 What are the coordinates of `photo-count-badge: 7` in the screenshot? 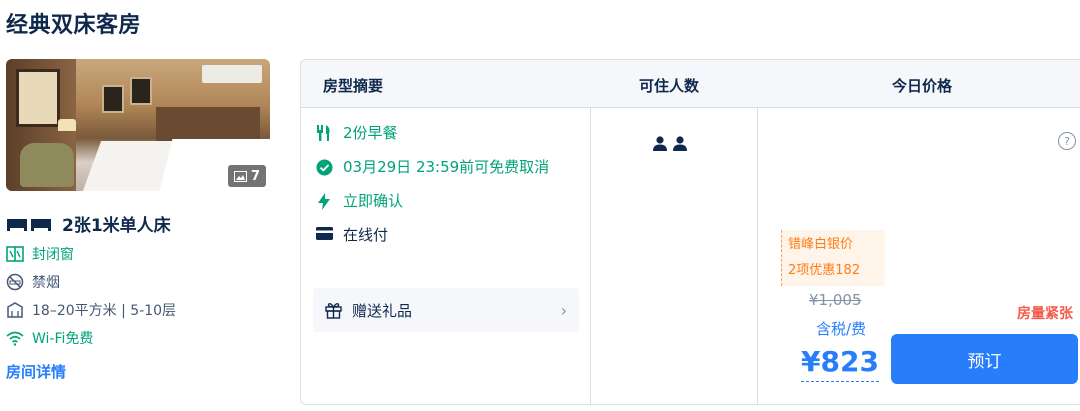 It's located at (246, 176).